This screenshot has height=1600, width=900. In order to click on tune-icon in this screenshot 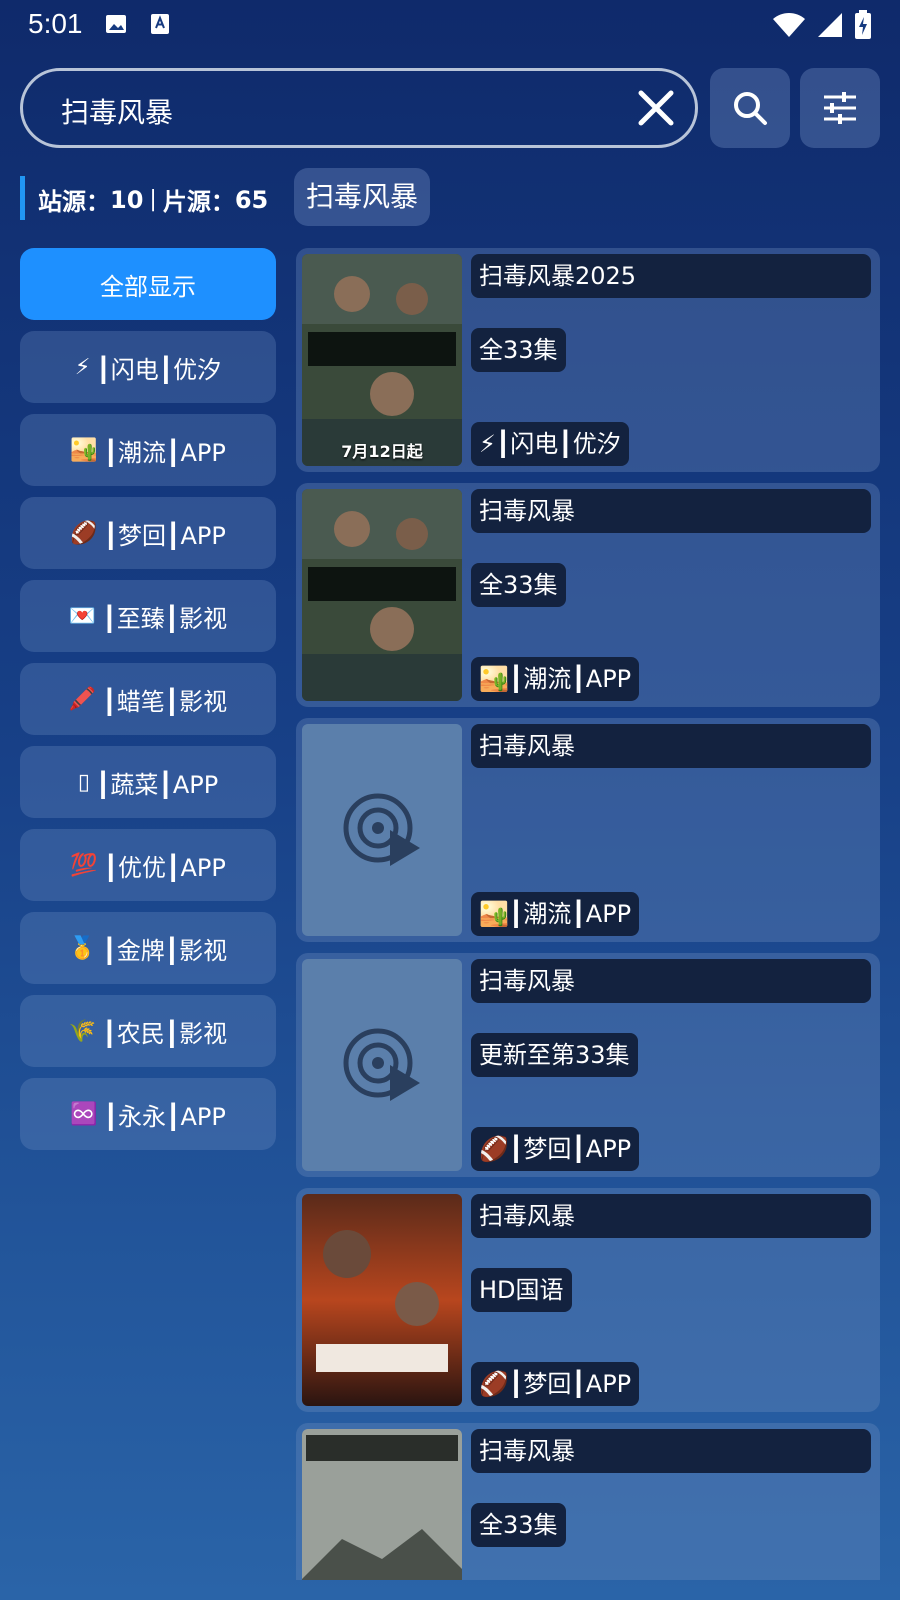, I will do `click(840, 108)`.